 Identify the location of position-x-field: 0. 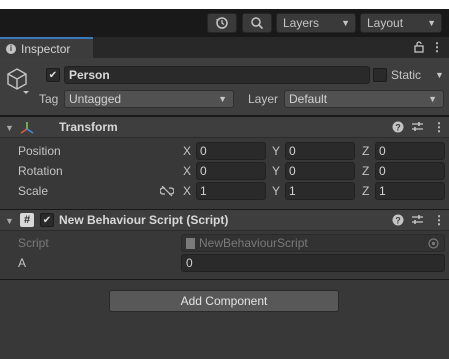
(231, 151).